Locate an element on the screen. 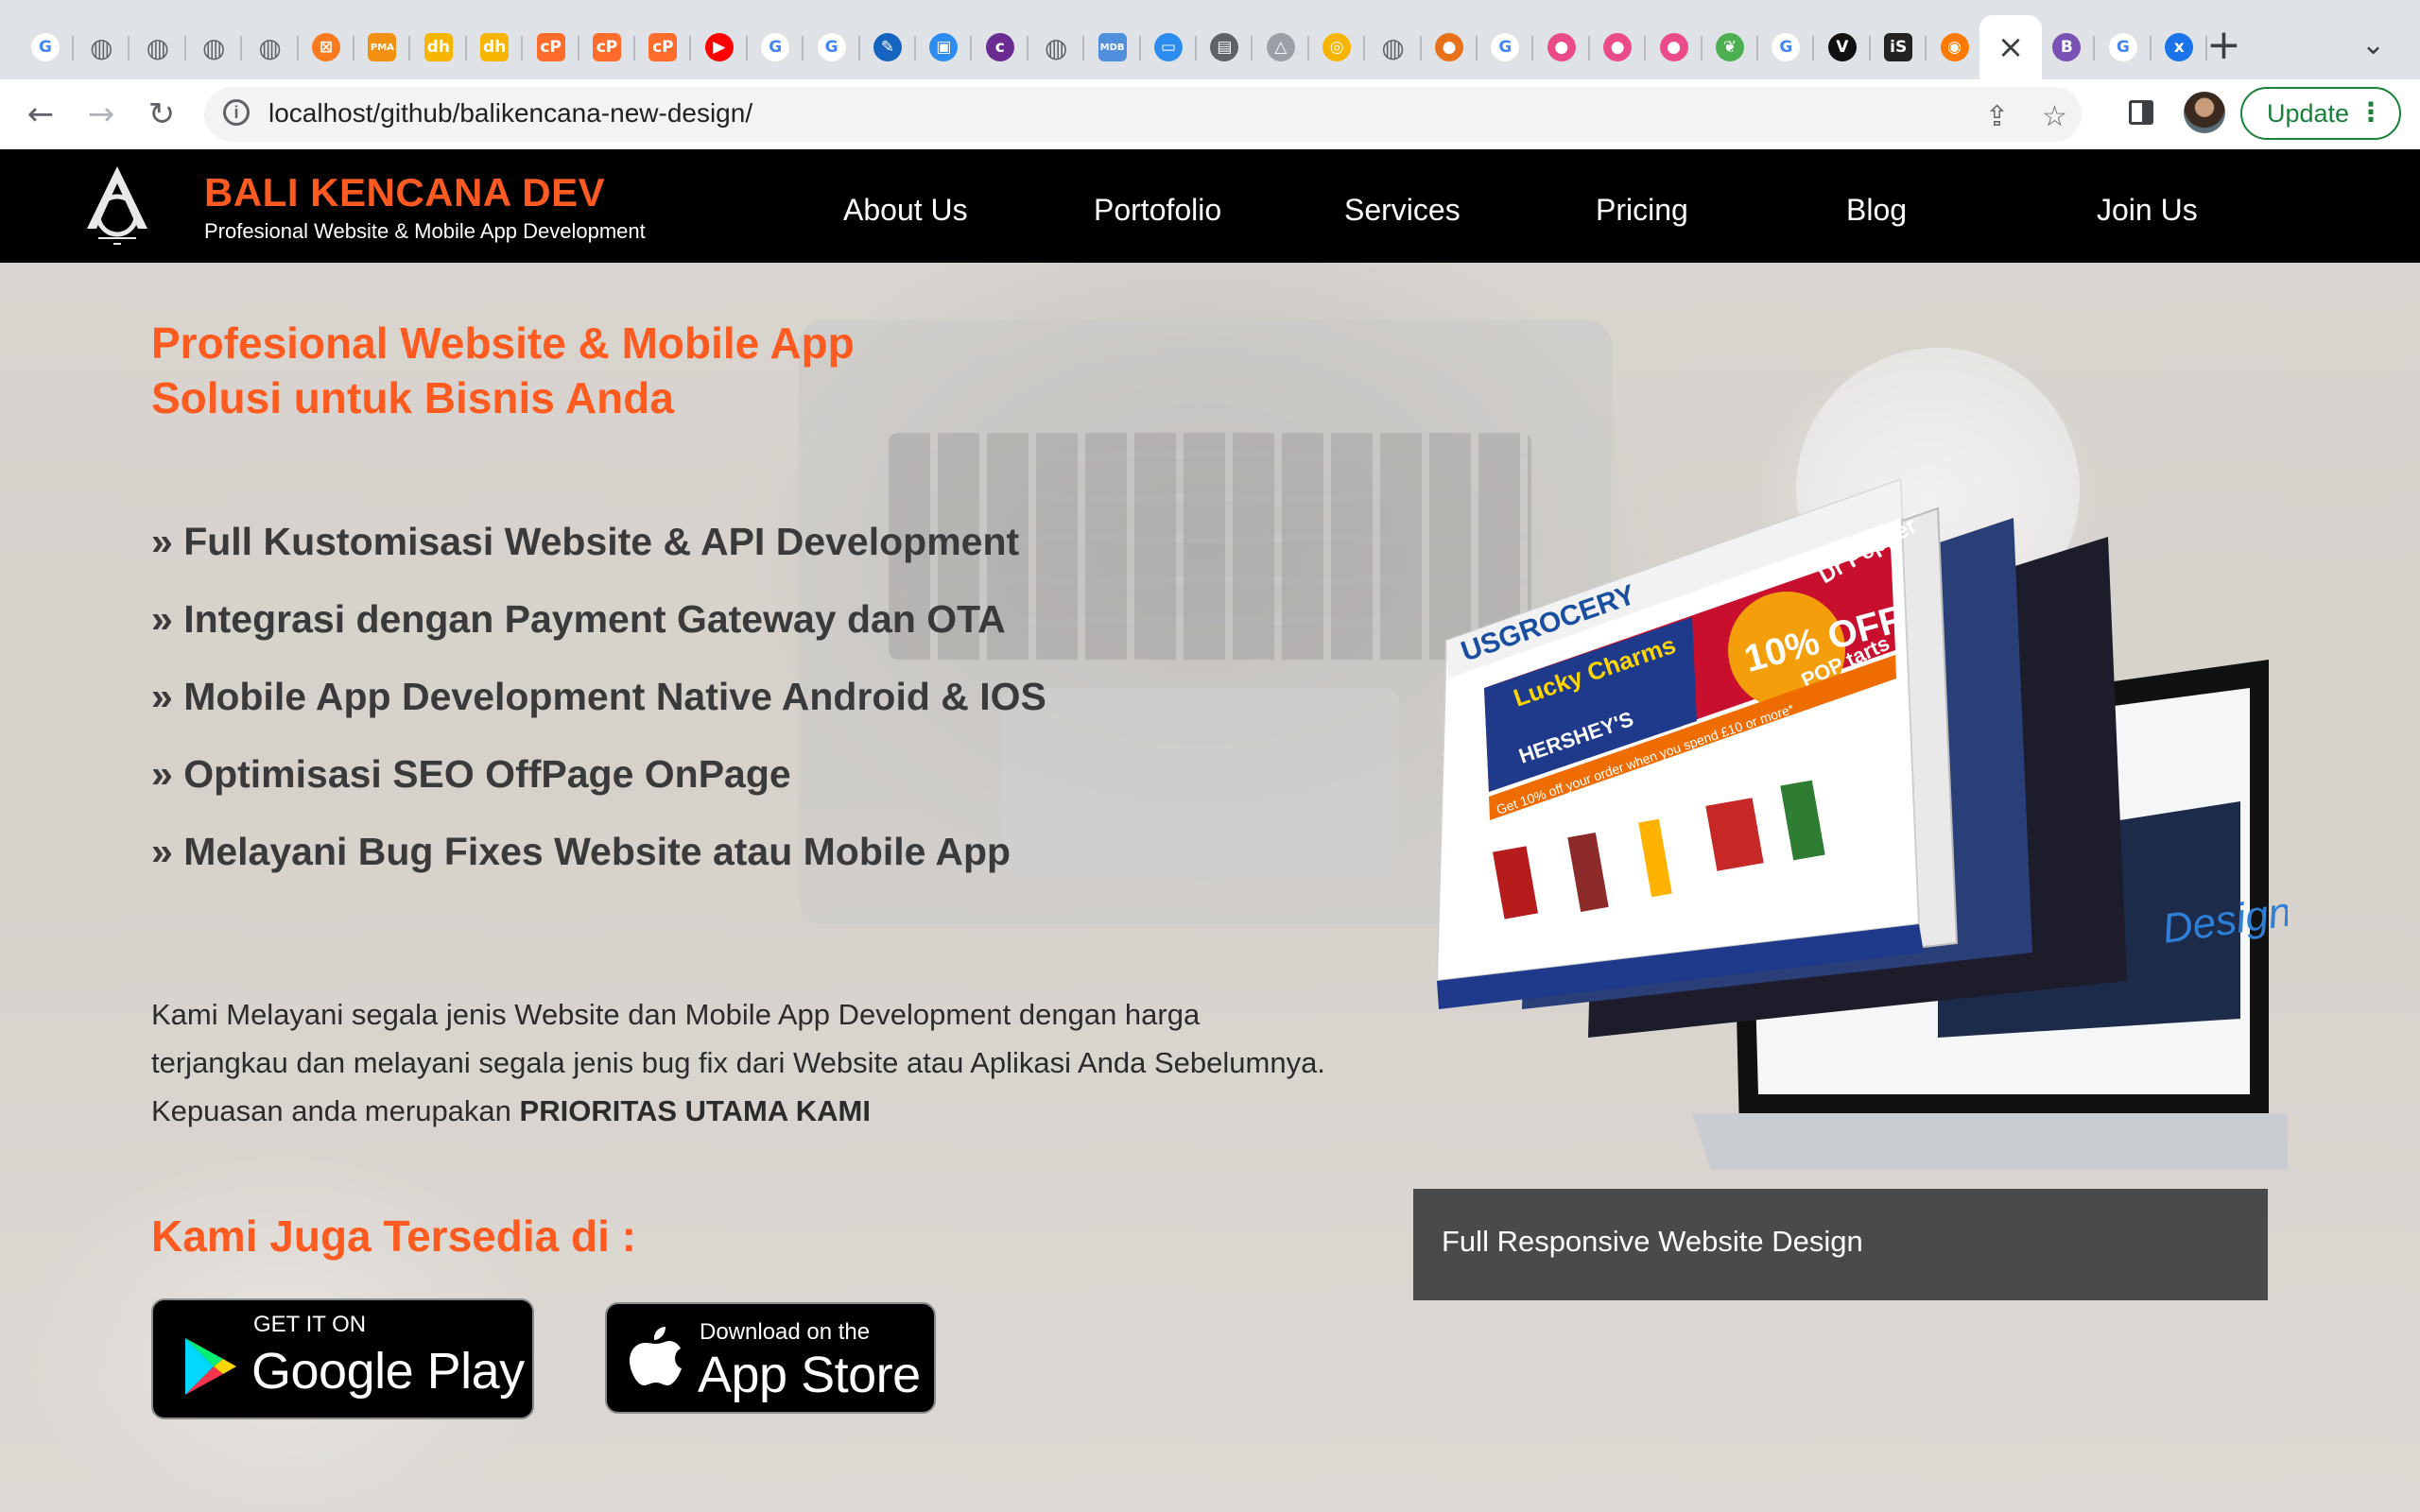 The image size is (2420, 1512). browser-tab: ⊠ is located at coordinates (328, 47).